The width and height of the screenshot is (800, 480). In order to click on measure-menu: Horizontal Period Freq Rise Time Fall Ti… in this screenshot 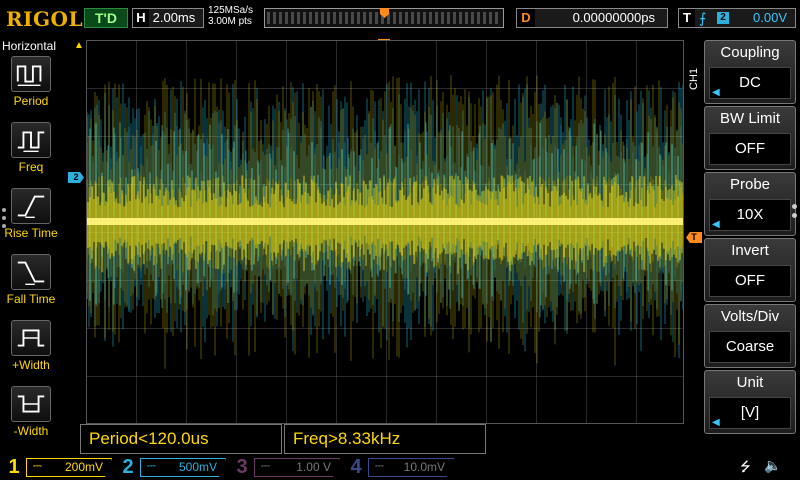, I will do `click(31, 246)`.